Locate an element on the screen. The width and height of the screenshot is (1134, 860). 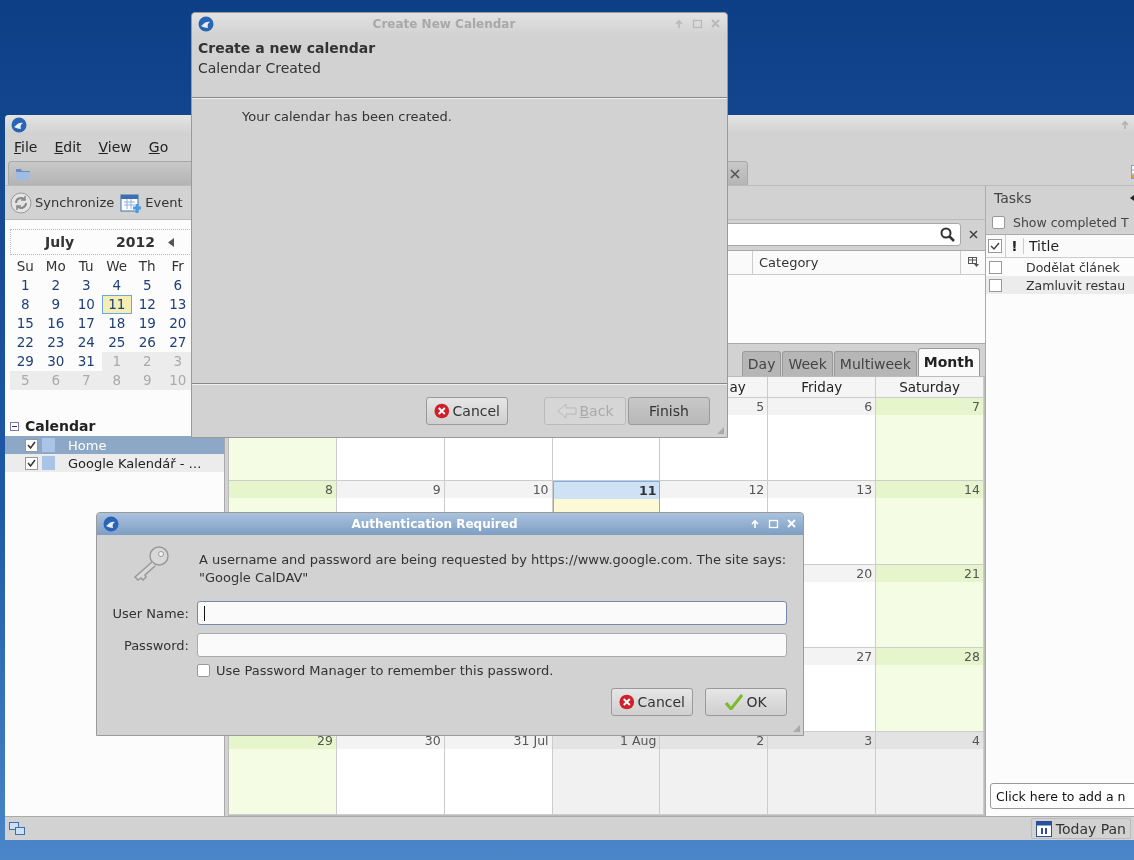
day-number: 21 is located at coordinates (972, 573).